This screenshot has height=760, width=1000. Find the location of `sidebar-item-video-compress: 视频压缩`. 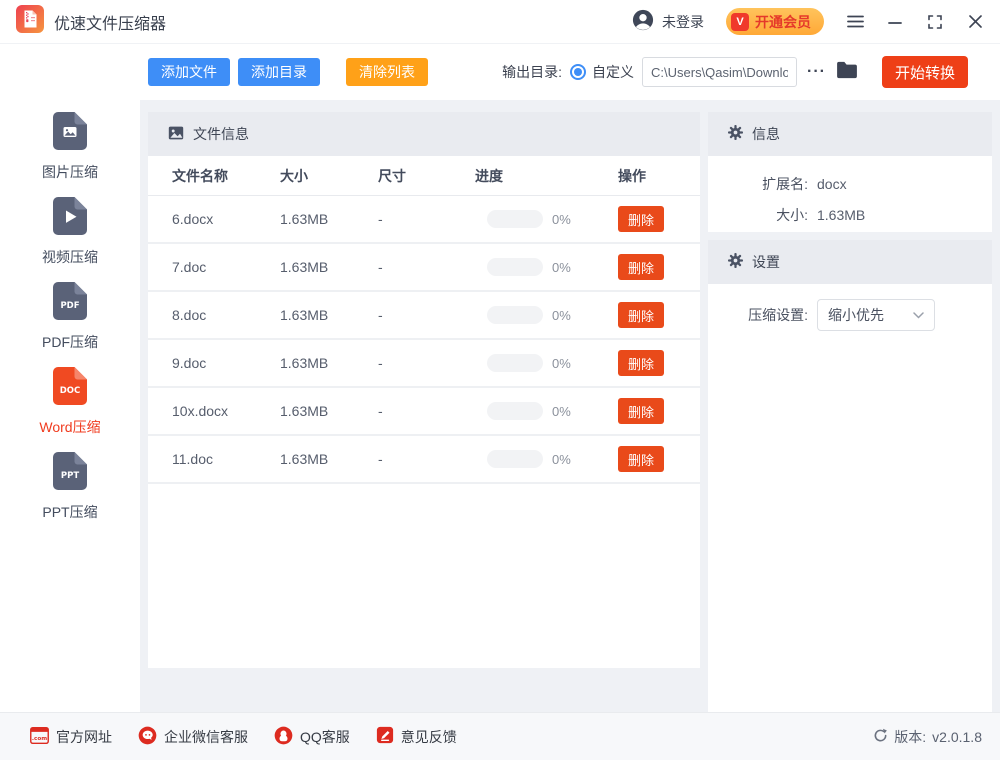

sidebar-item-video-compress: 视频压缩 is located at coordinates (70, 239).